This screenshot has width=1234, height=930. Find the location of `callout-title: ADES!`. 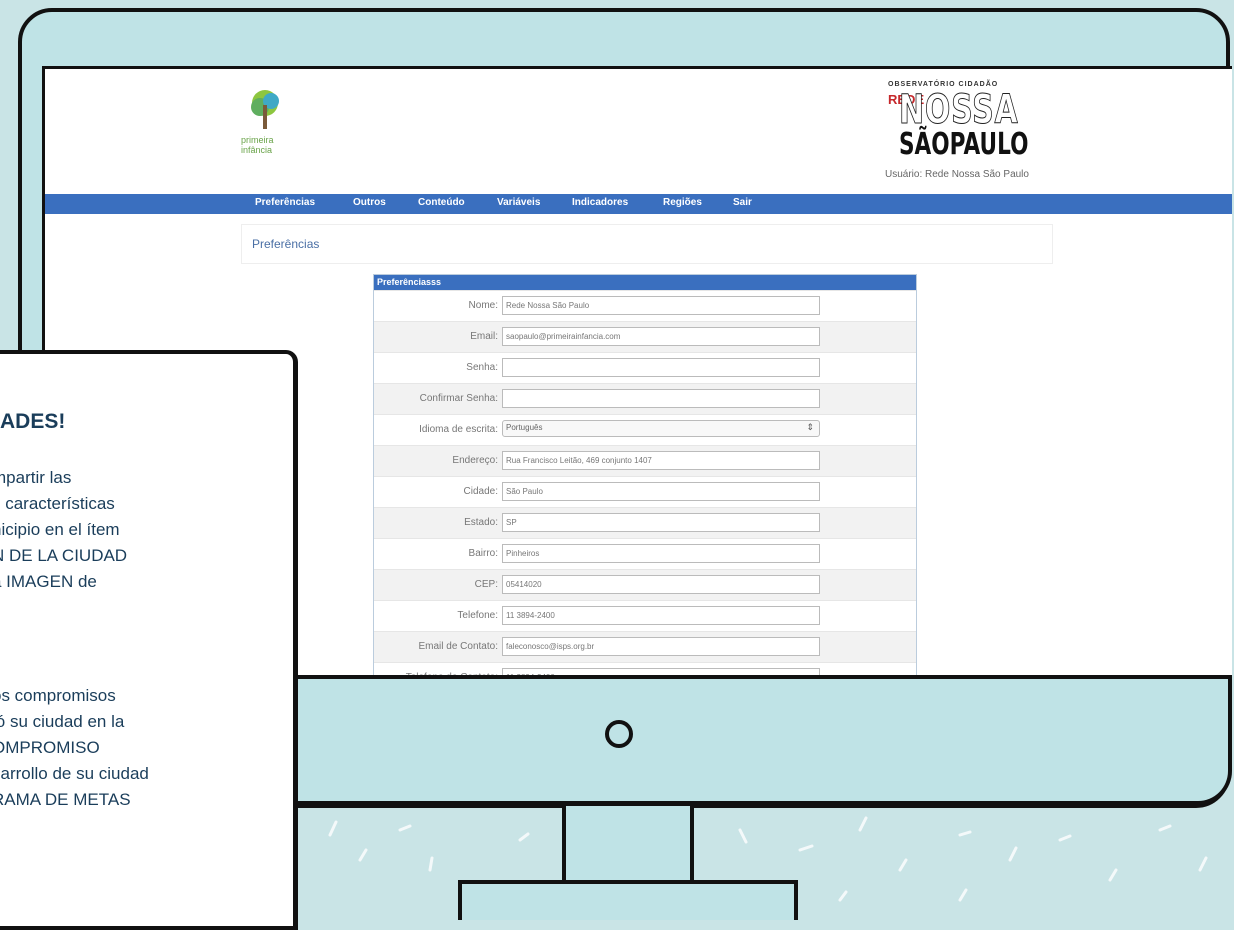

callout-title: ADES! is located at coordinates (33, 421).